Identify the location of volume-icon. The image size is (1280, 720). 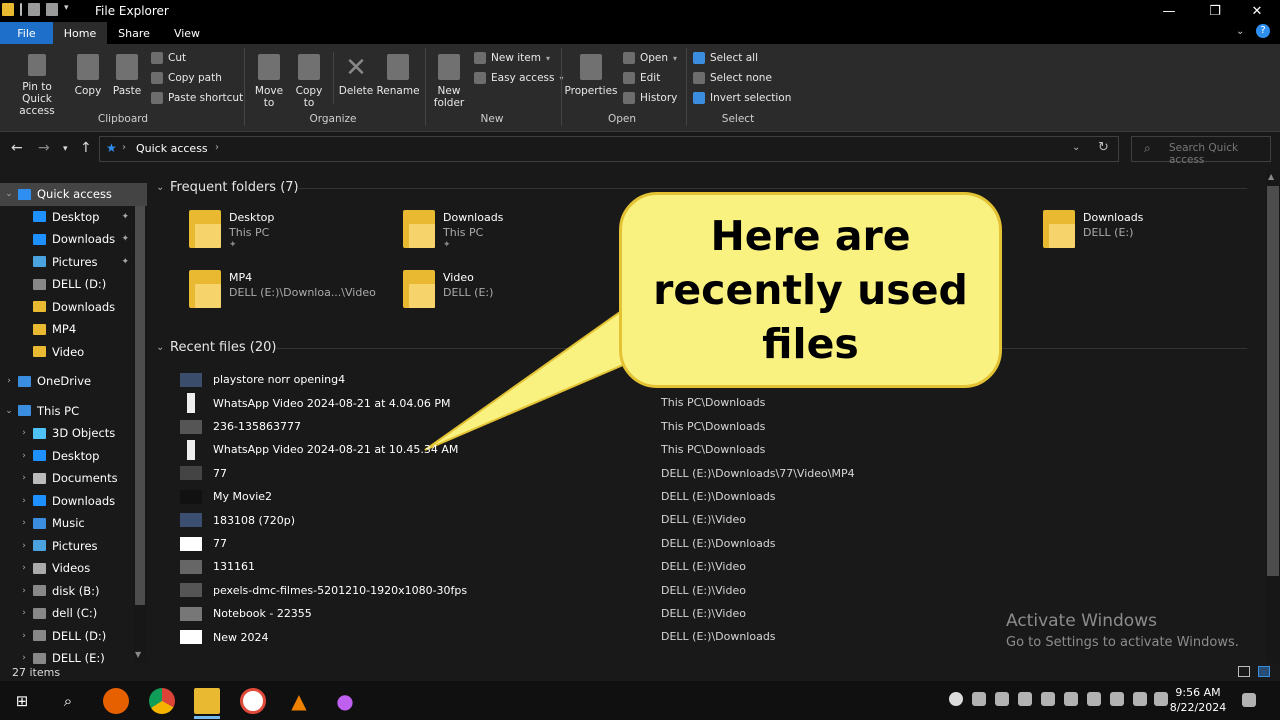
(1140, 699).